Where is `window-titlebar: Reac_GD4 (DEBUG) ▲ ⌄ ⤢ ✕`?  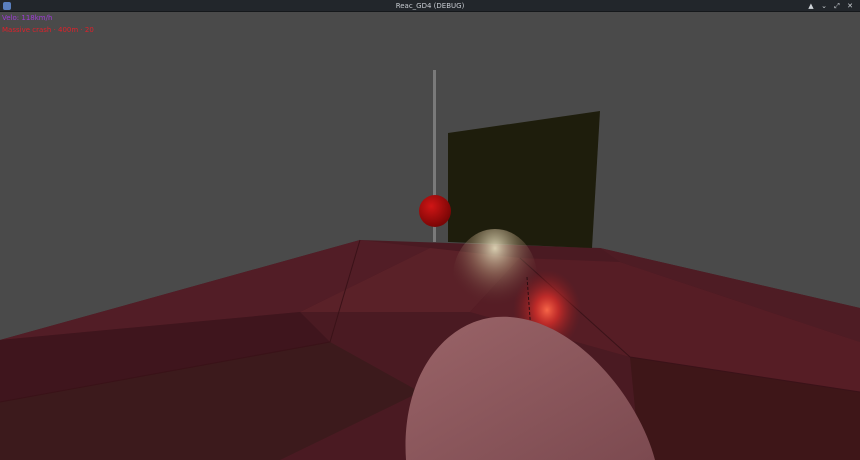 window-titlebar: Reac_GD4 (DEBUG) ▲ ⌄ ⤢ ✕ is located at coordinates (430, 6).